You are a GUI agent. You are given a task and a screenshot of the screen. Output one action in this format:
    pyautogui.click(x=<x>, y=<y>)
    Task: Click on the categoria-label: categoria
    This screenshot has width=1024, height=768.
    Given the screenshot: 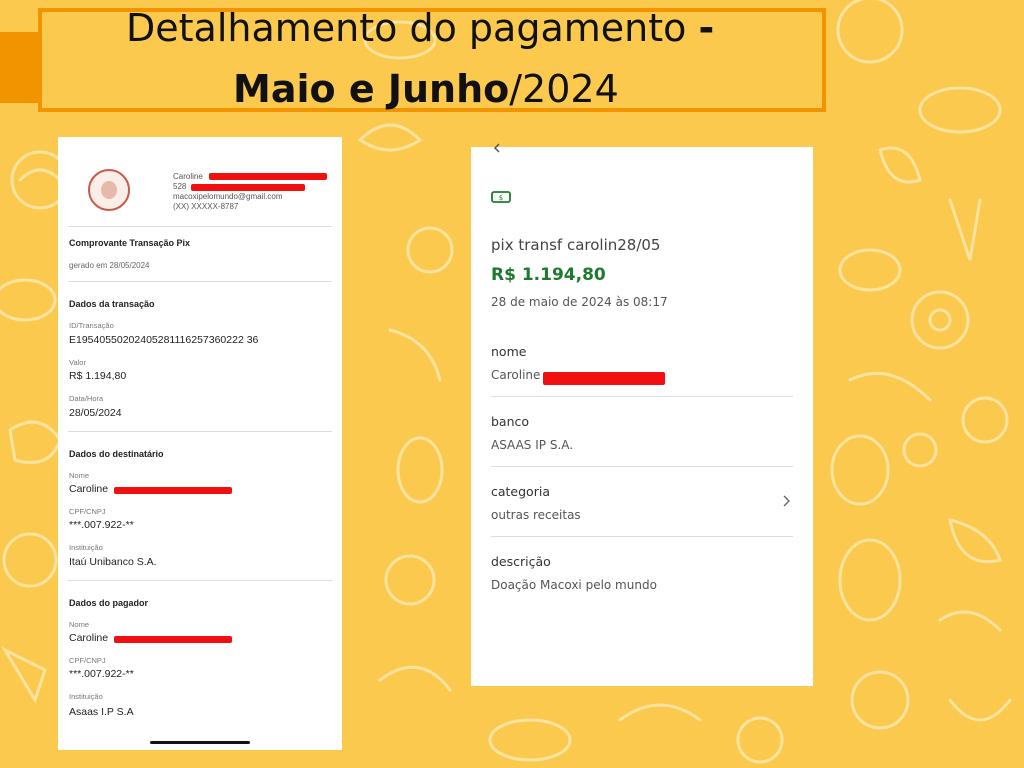 What is the action you would take?
    pyautogui.click(x=520, y=491)
    